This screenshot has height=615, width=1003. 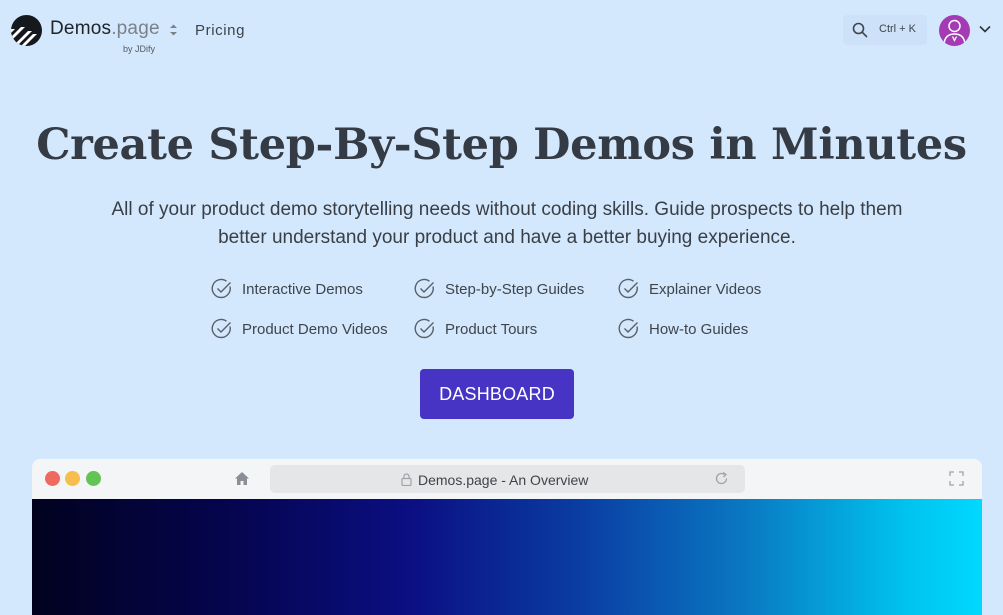 I want to click on address-bar: Demos.page - An Overview, so click(x=507, y=479).